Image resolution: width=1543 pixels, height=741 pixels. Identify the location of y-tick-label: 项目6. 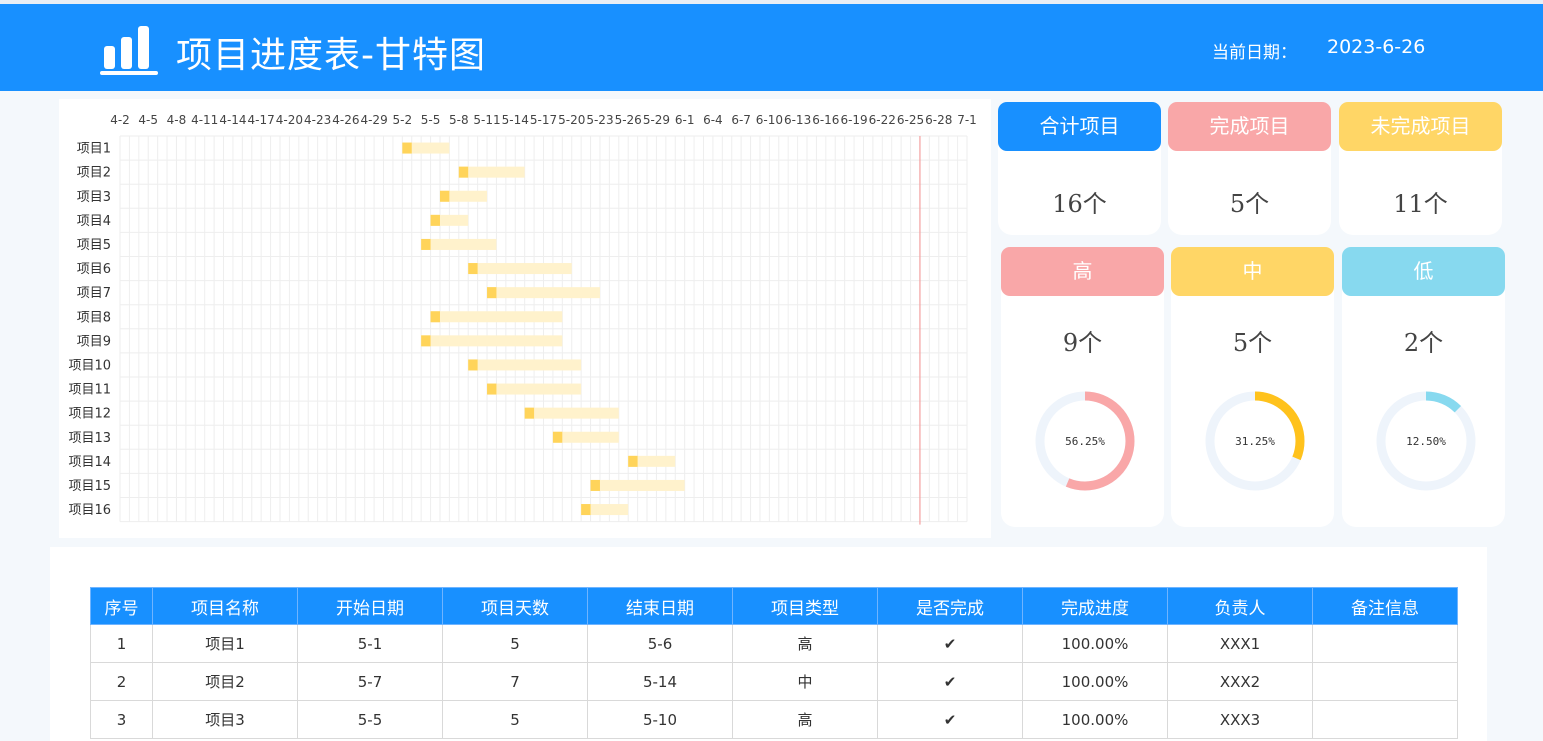
(94, 269).